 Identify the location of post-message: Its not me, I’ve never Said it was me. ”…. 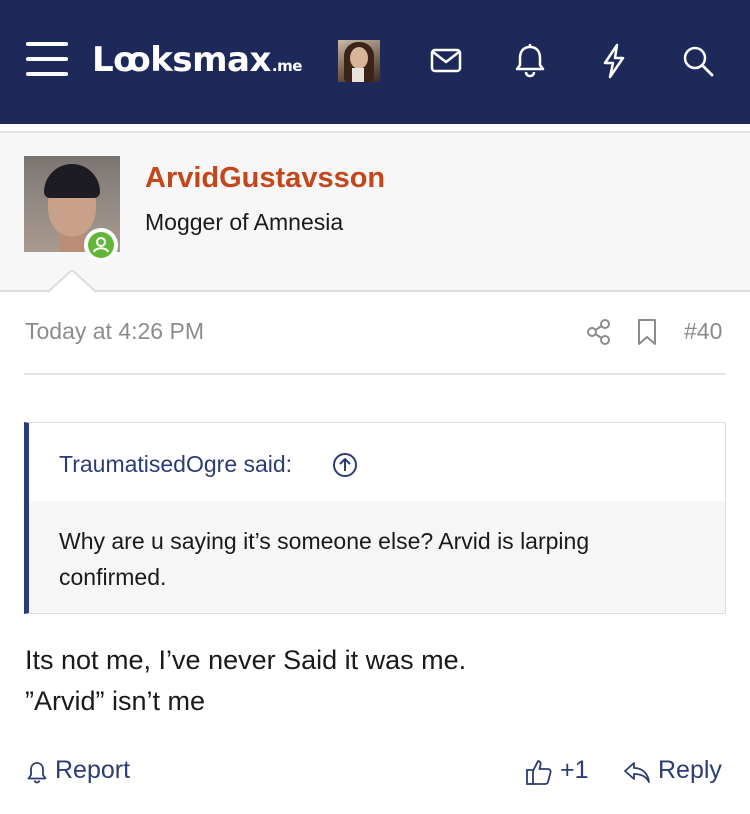
(375, 681).